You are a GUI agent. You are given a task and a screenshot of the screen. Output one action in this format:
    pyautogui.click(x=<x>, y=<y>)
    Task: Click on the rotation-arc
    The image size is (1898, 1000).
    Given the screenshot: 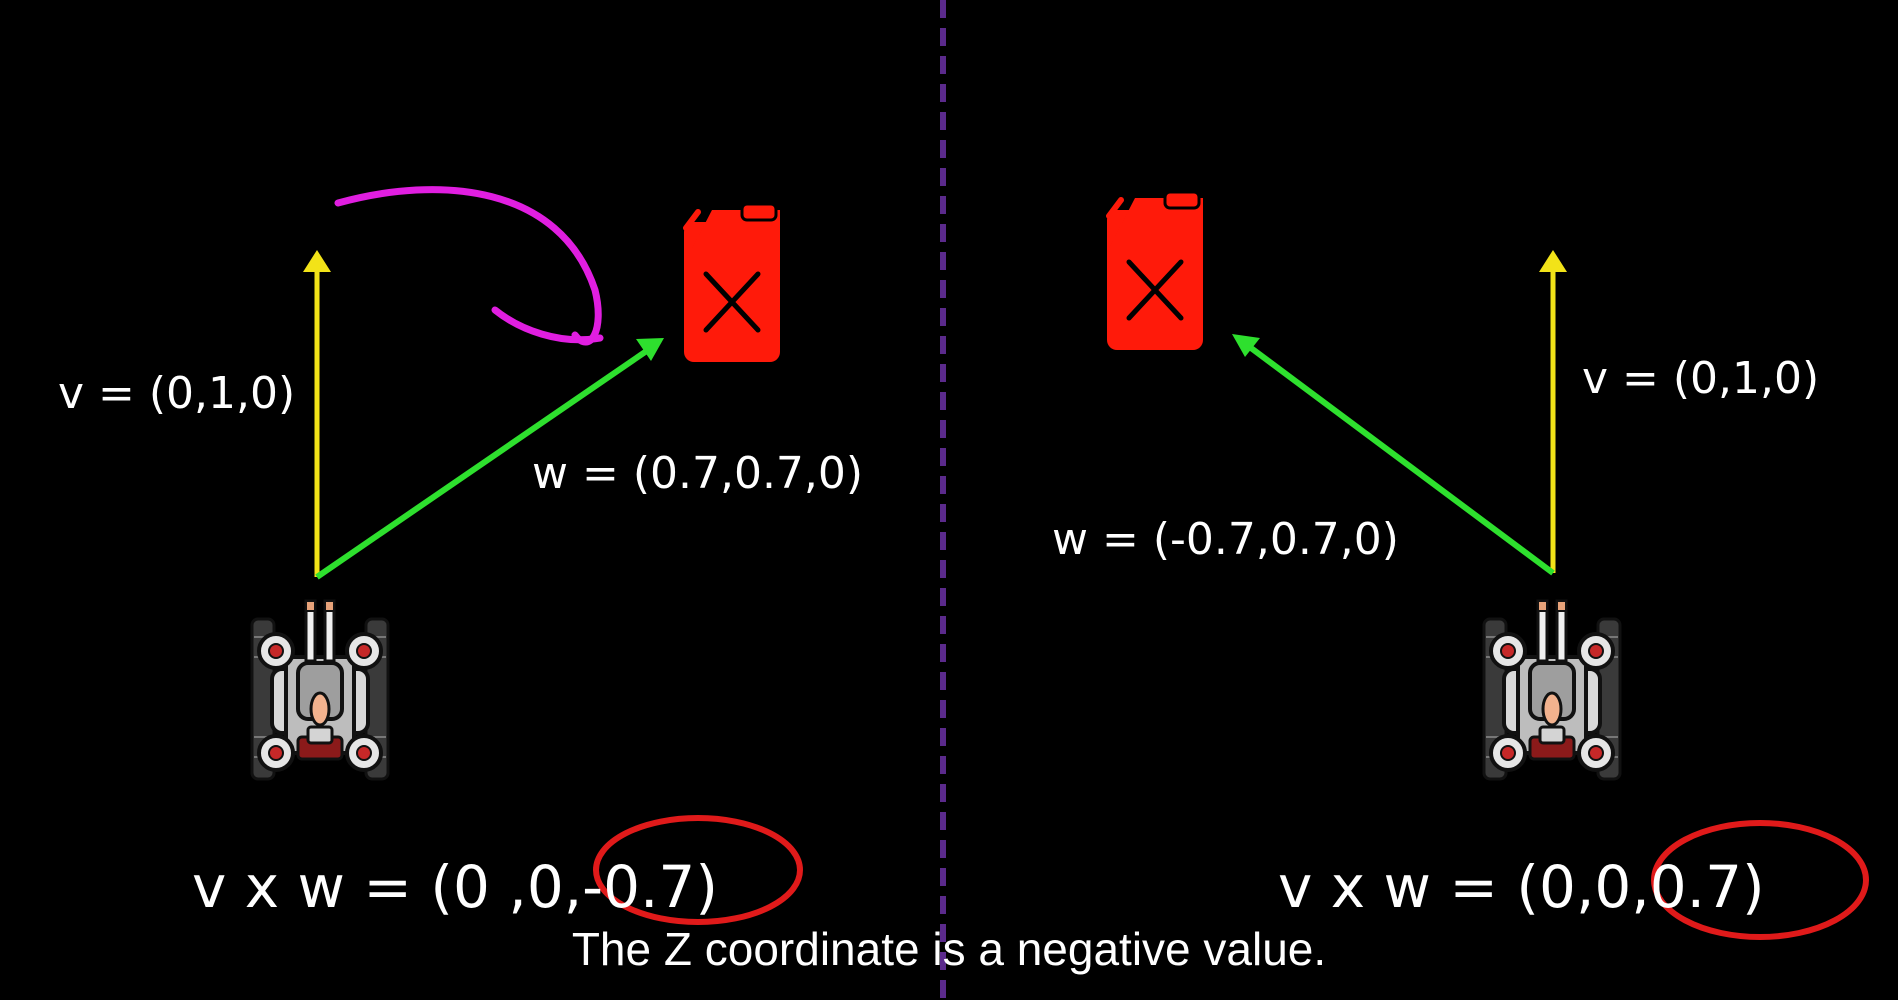 What is the action you would take?
    pyautogui.click(x=468, y=266)
    